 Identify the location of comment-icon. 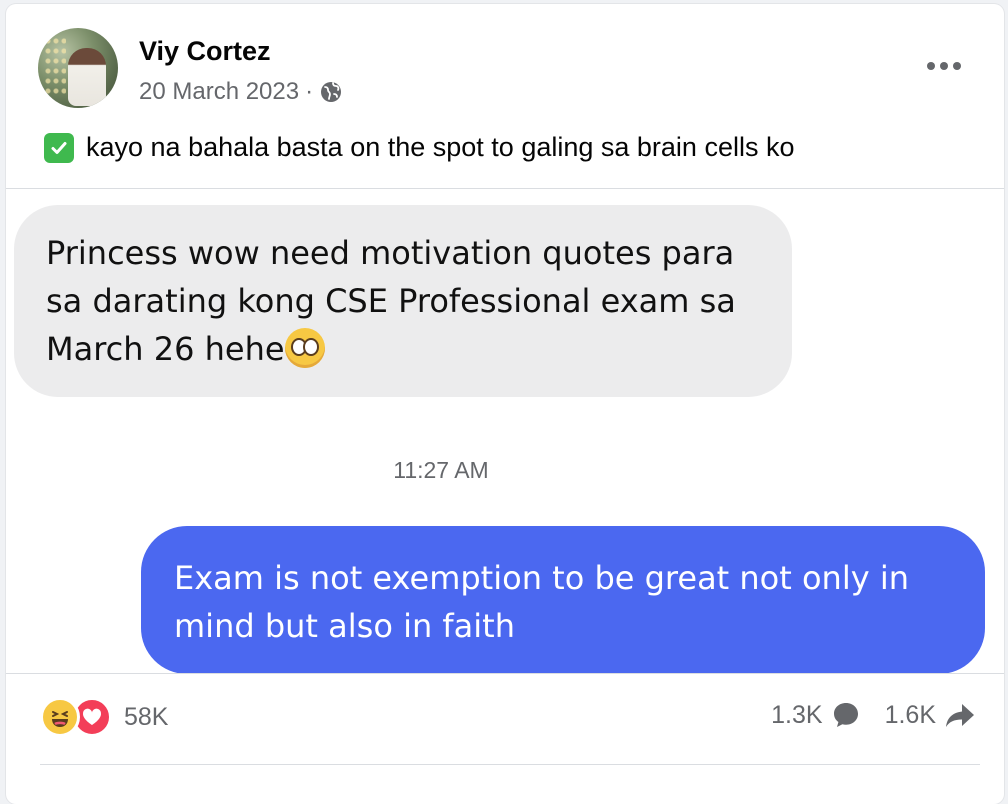
(845, 715).